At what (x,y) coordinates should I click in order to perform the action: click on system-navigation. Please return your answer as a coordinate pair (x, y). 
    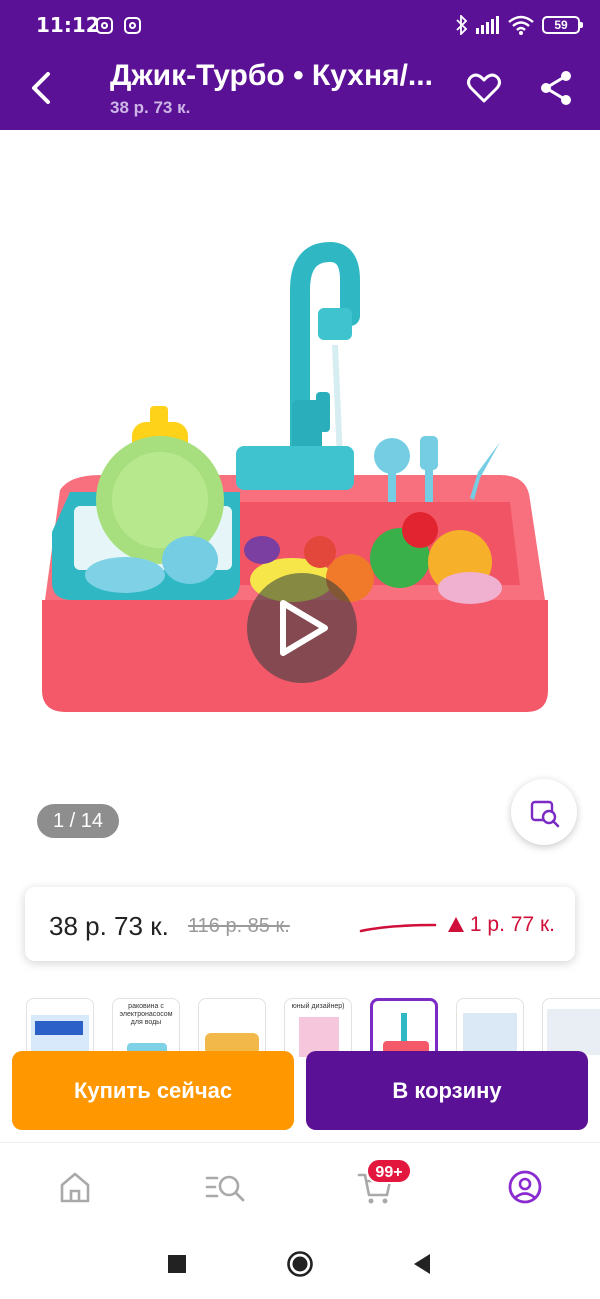
    Looking at the image, I should click on (300, 1263).